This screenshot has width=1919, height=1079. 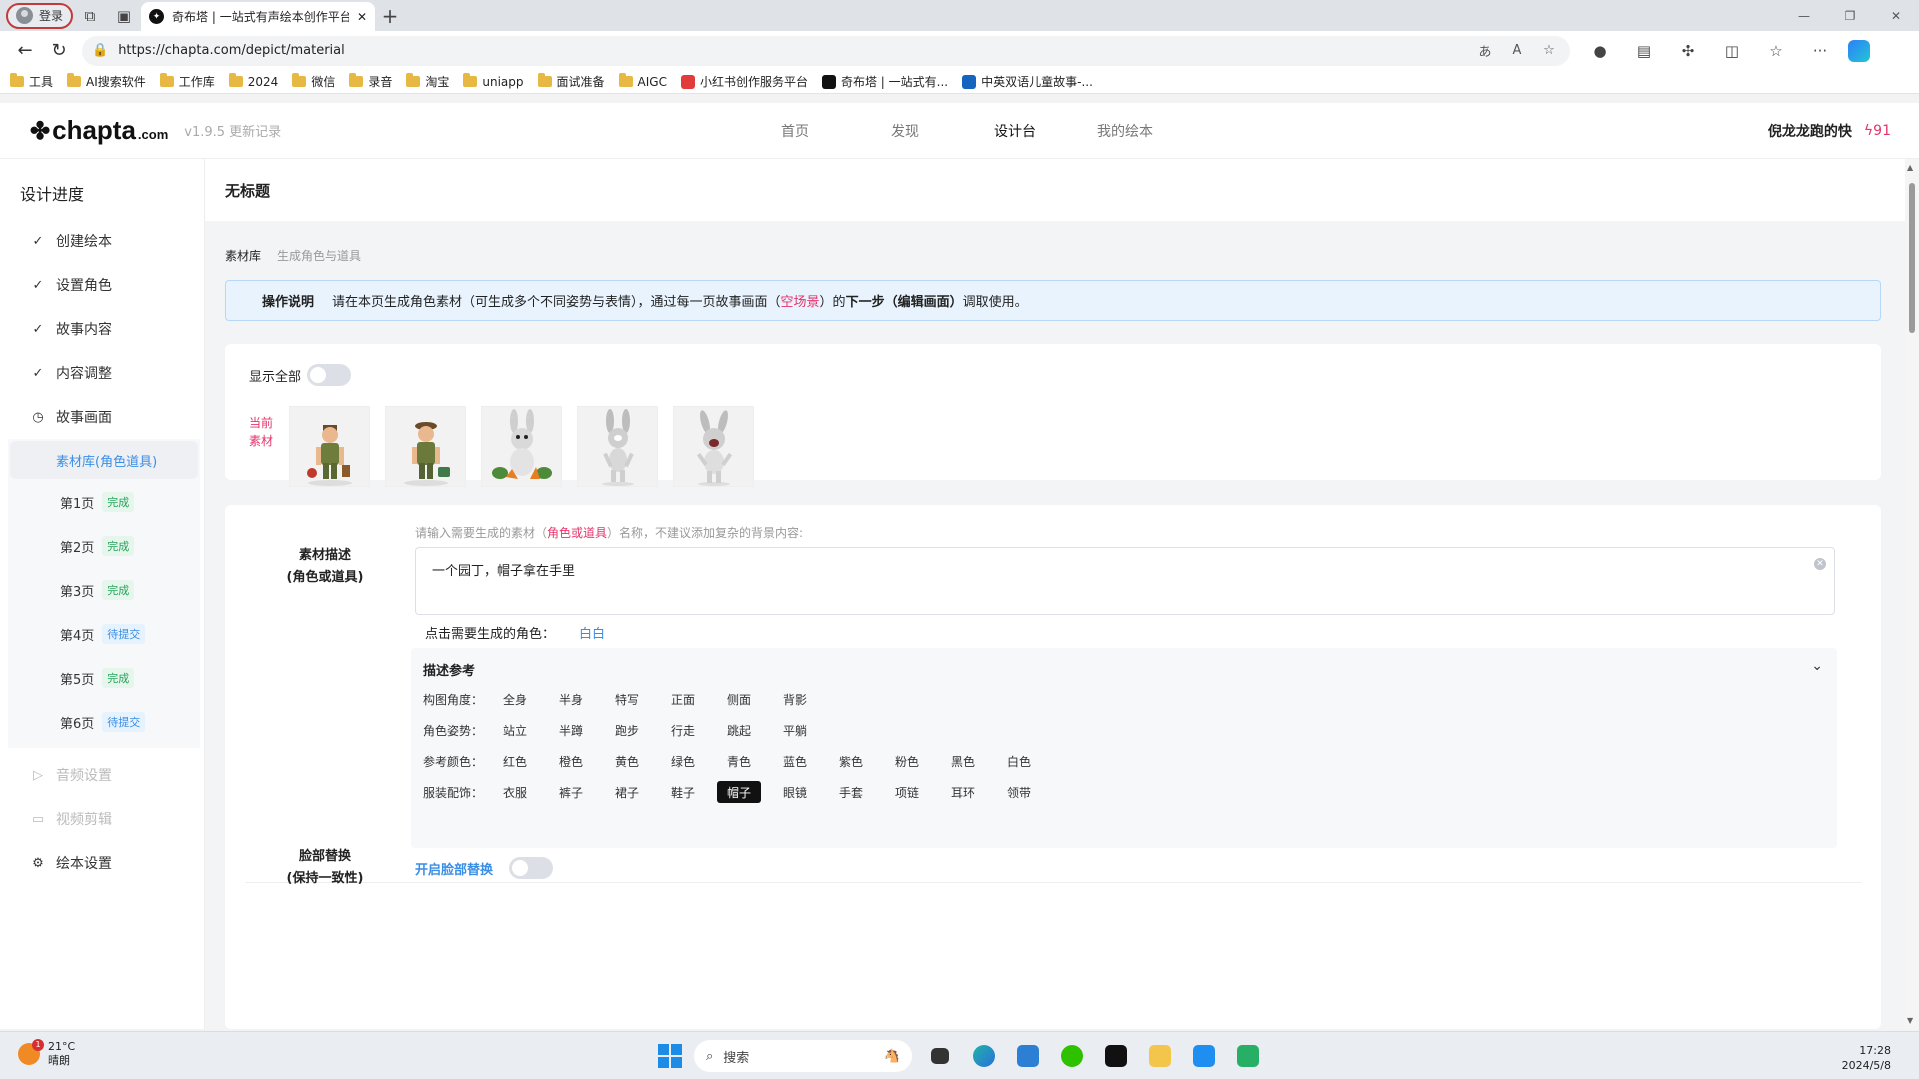 I want to click on ref-chip: 行走, so click(x=683, y=730).